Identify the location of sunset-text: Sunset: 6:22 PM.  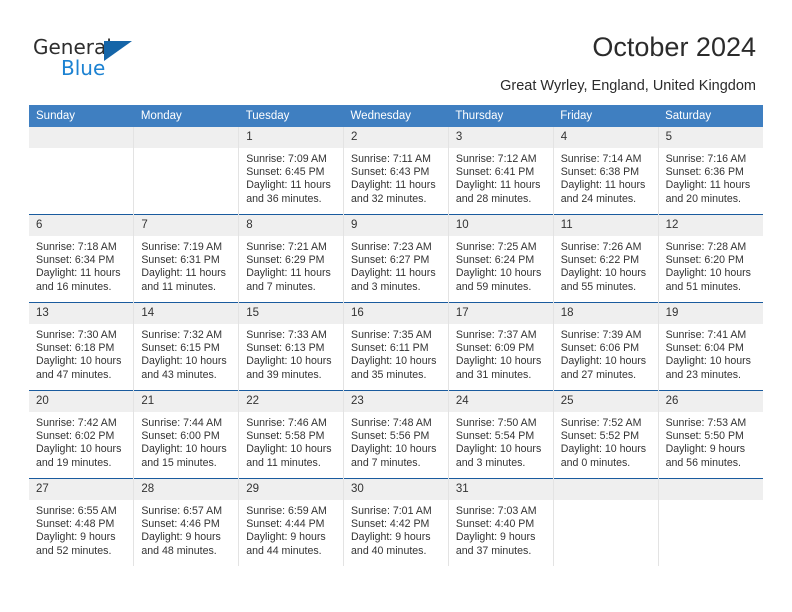
(600, 260).